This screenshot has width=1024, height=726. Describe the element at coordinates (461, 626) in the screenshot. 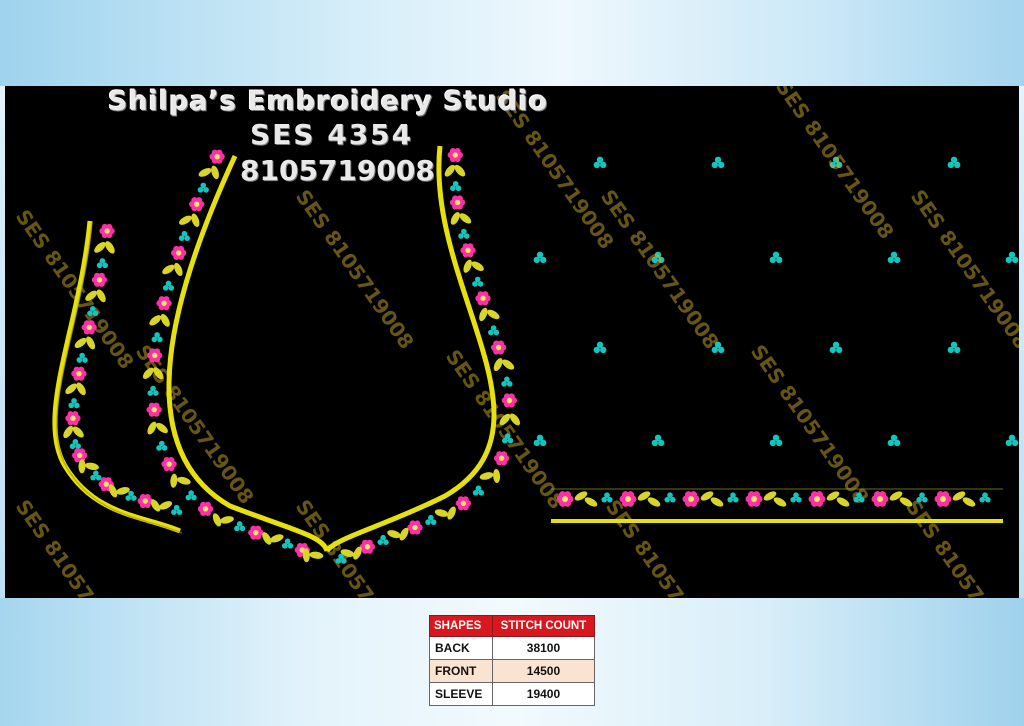

I see `header-shapes: SHAPES` at that location.